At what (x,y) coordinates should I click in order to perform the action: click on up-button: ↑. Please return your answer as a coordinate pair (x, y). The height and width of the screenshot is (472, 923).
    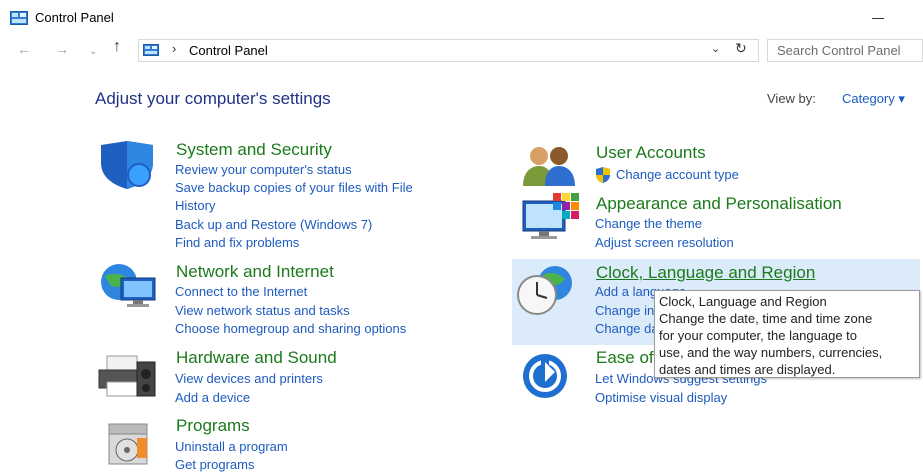
    Looking at the image, I should click on (117, 47).